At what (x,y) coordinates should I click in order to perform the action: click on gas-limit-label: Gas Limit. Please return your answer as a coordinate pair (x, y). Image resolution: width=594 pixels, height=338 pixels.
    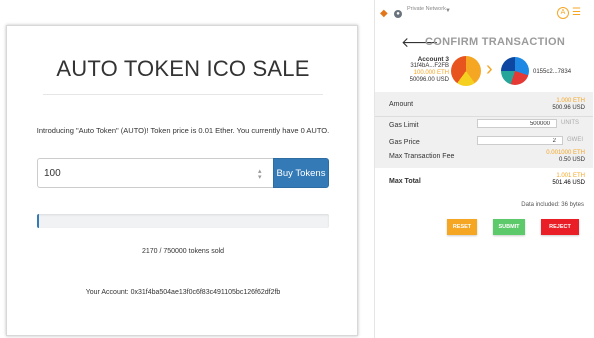
    Looking at the image, I should click on (404, 125).